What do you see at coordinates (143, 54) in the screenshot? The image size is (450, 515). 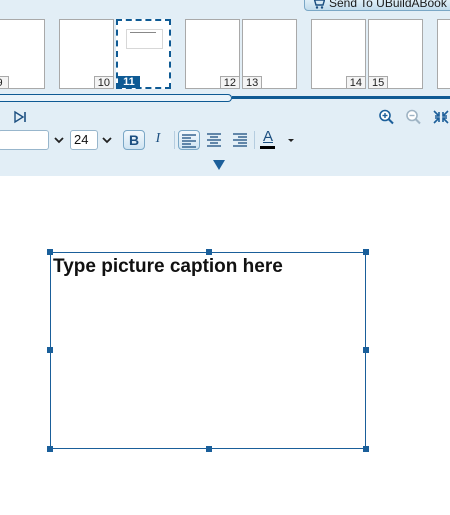 I see `page-thumbnail-11-selected: 11` at bounding box center [143, 54].